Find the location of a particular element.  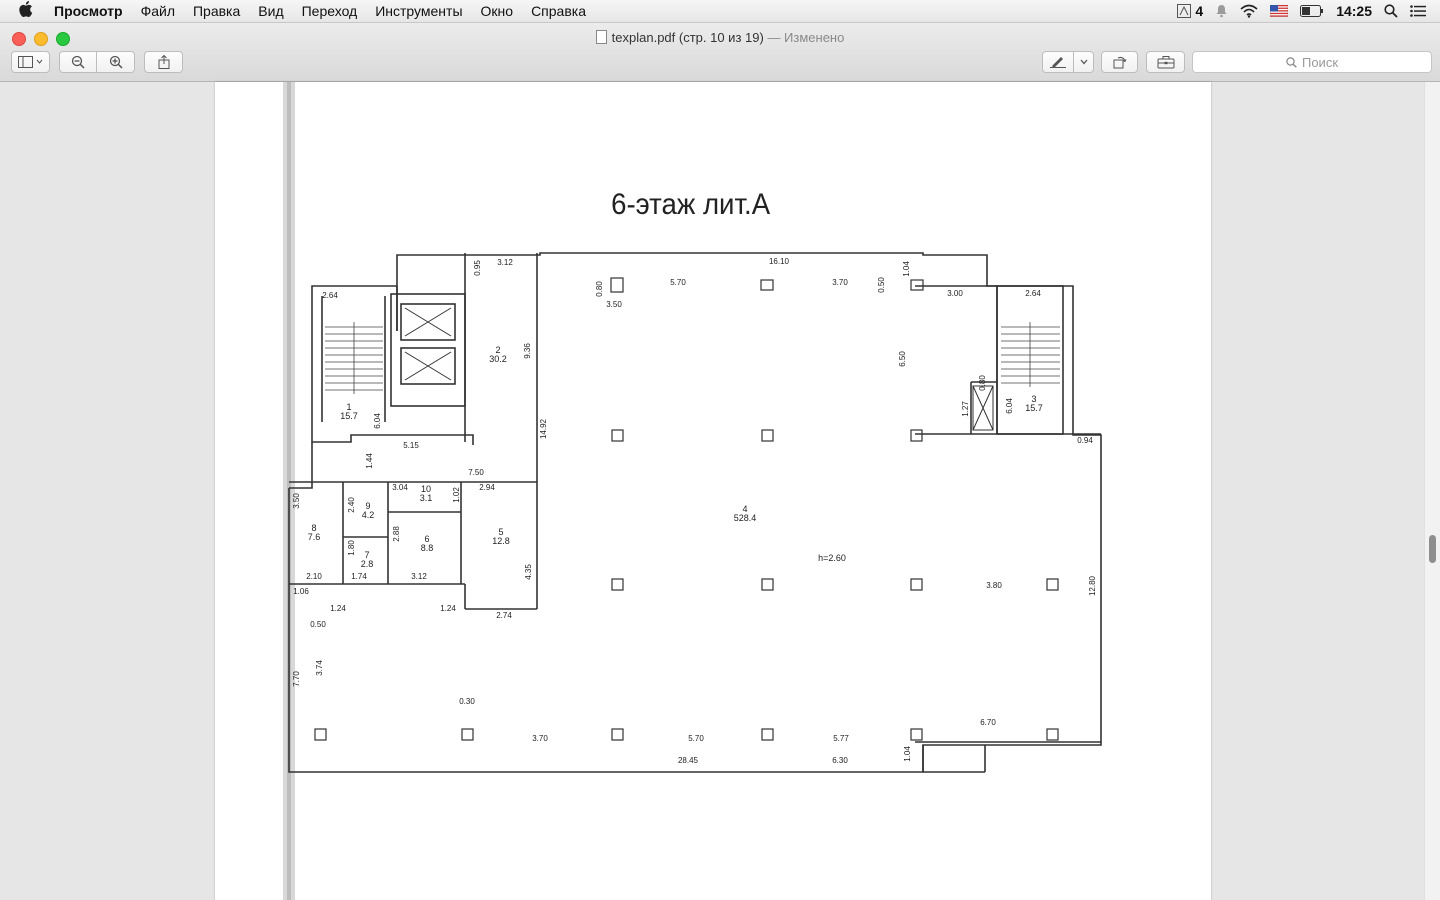

toolbox-button is located at coordinates (1165, 62).